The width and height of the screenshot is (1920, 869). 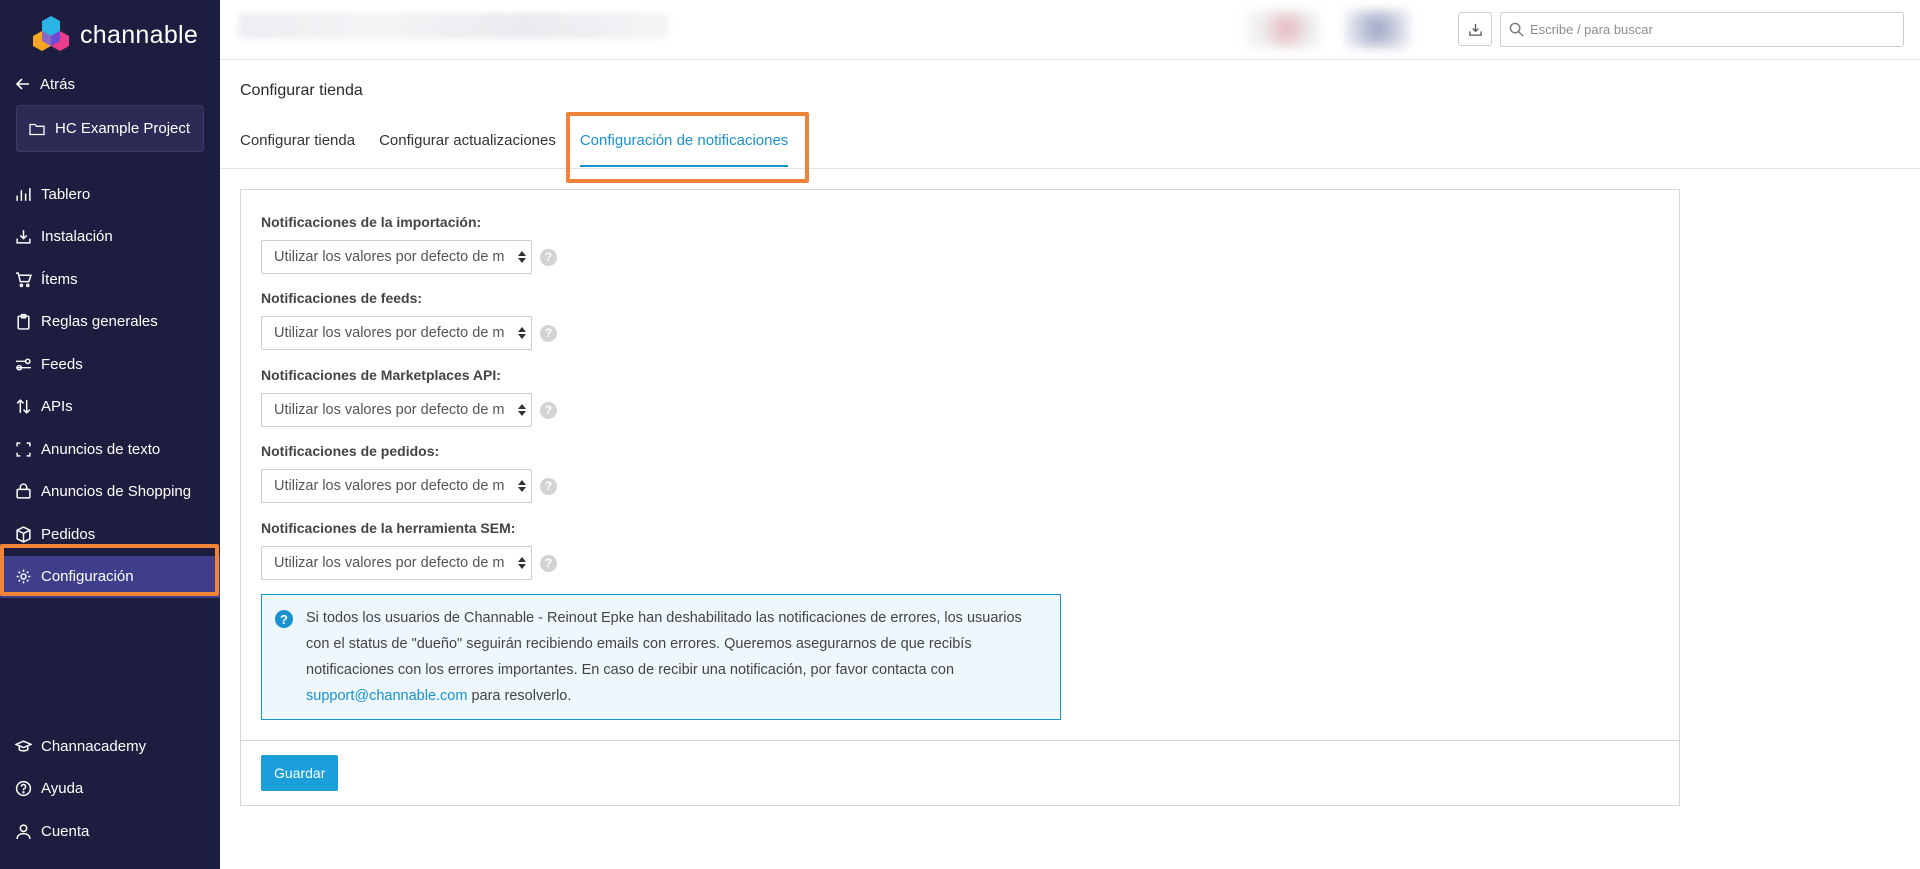 I want to click on sidebar-item-label: Pedidos, so click(x=68, y=534).